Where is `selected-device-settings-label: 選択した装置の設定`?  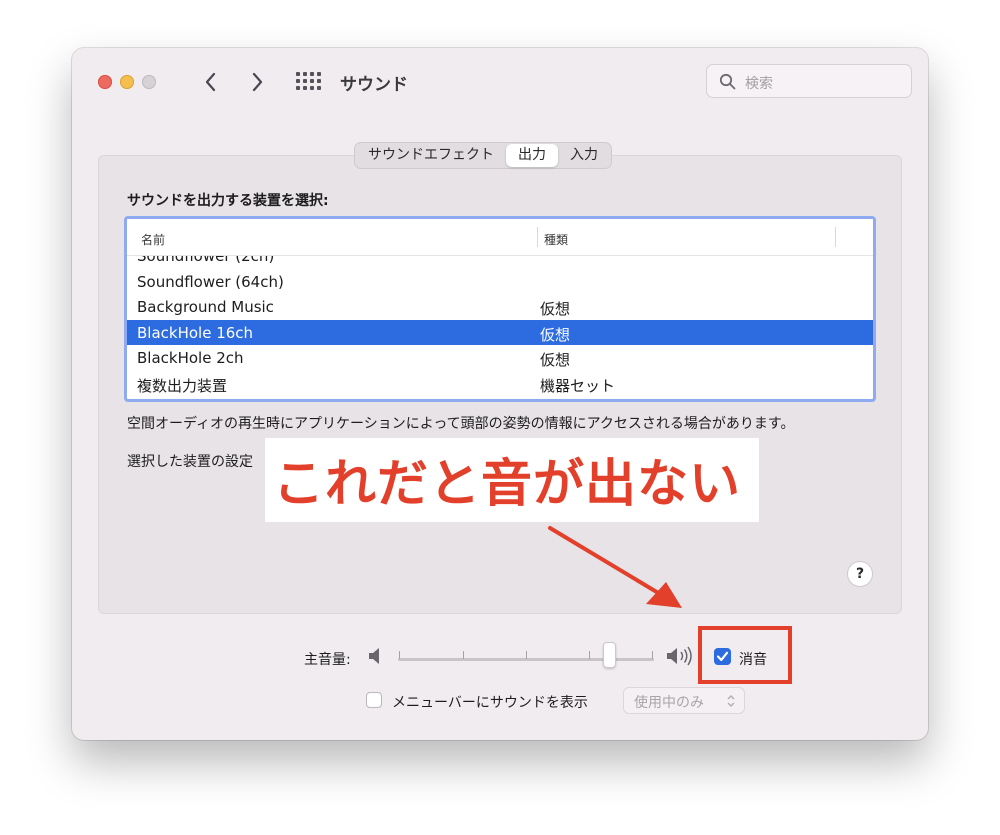
selected-device-settings-label: 選択した装置の設定 is located at coordinates (190, 462).